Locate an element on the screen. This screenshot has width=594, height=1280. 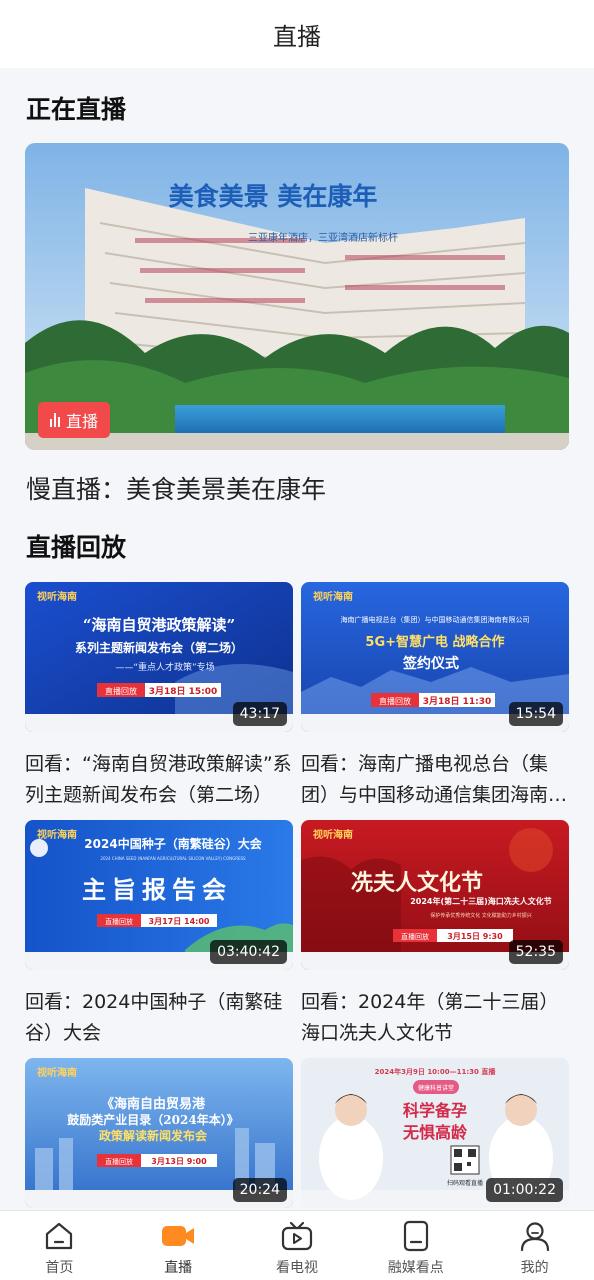
tab-profile: 我的 is located at coordinates (534, 1245).